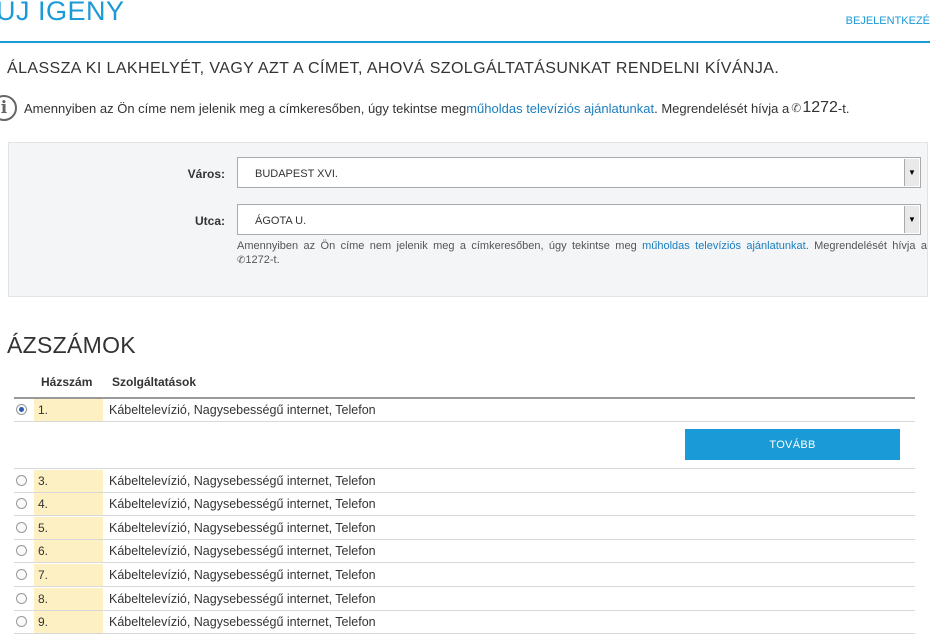  I want to click on heading-first-letter: H, so click(3, 339).